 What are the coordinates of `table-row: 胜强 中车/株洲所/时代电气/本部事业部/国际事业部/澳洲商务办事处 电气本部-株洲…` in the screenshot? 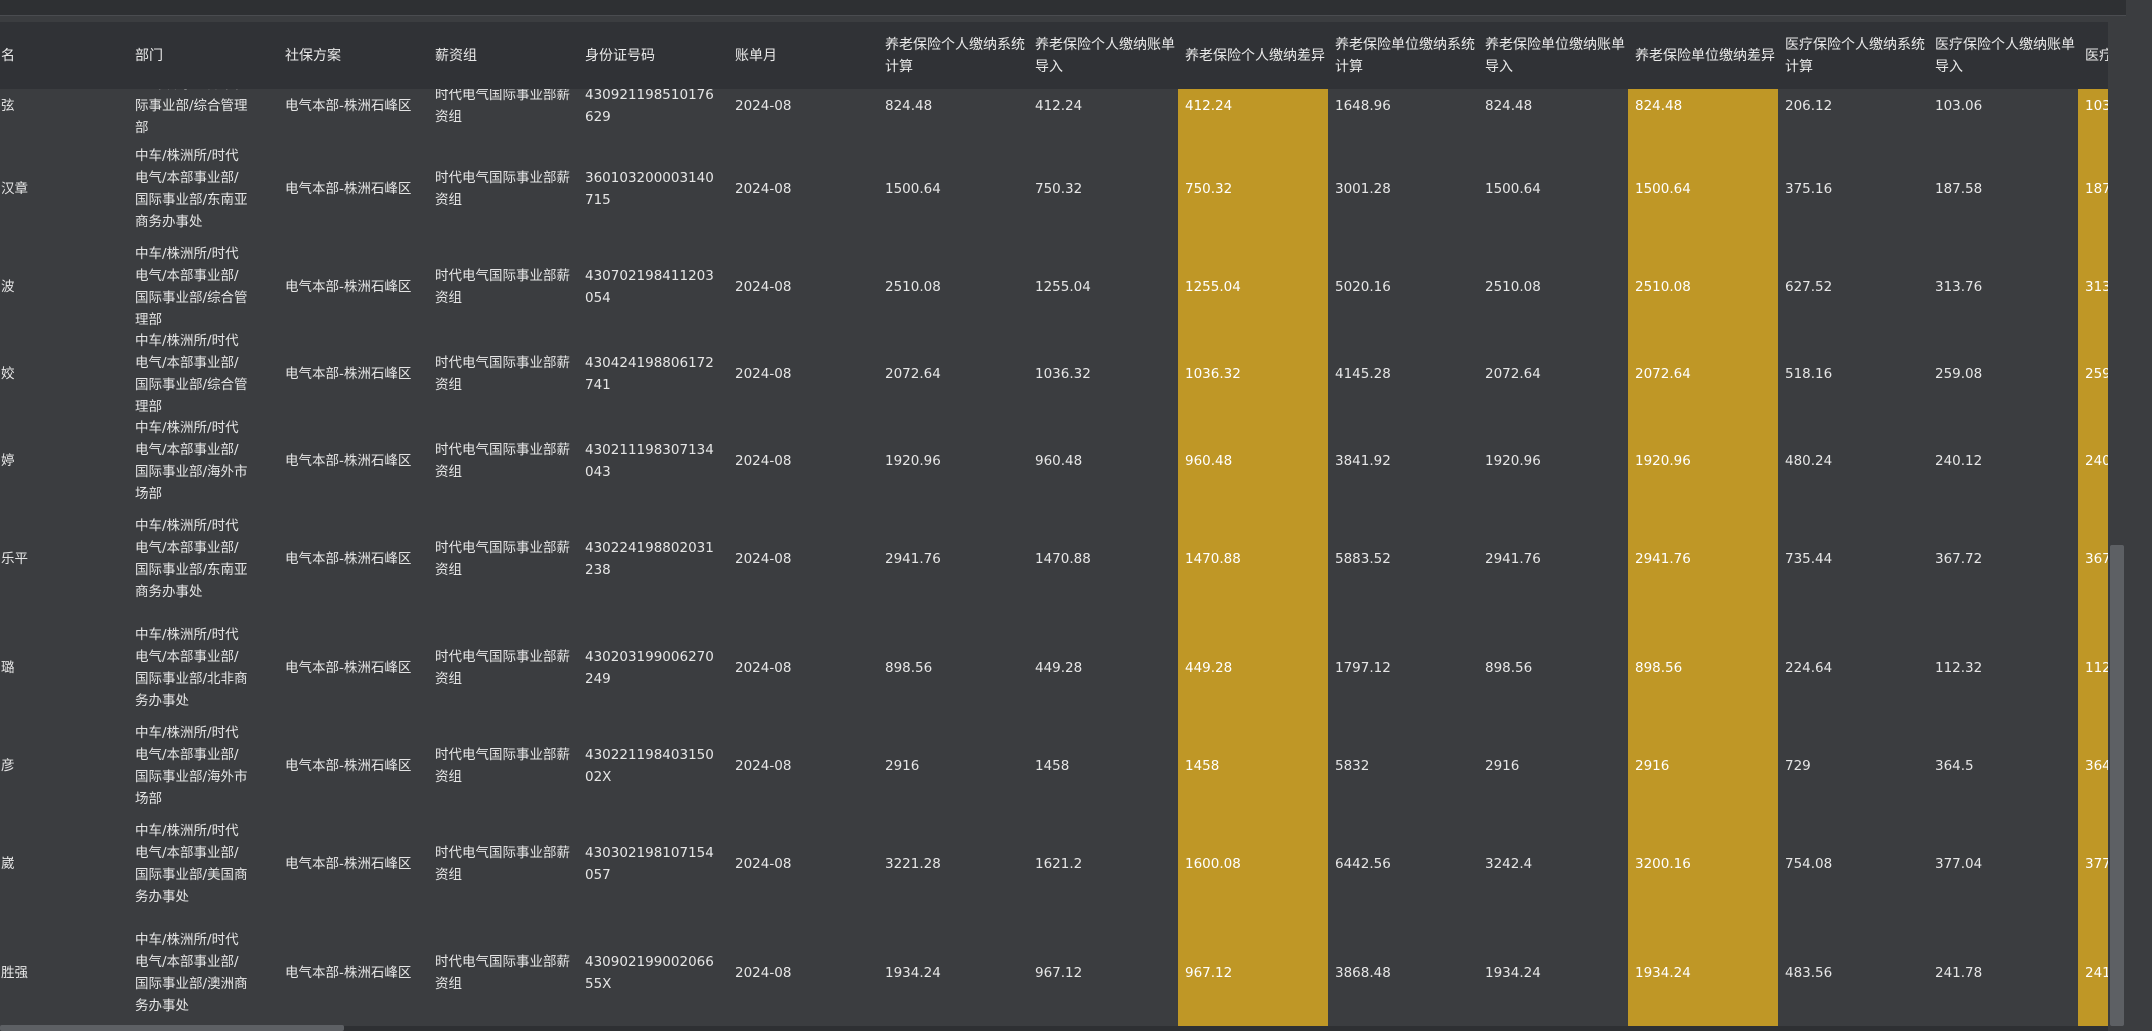 It's located at (1054, 972).